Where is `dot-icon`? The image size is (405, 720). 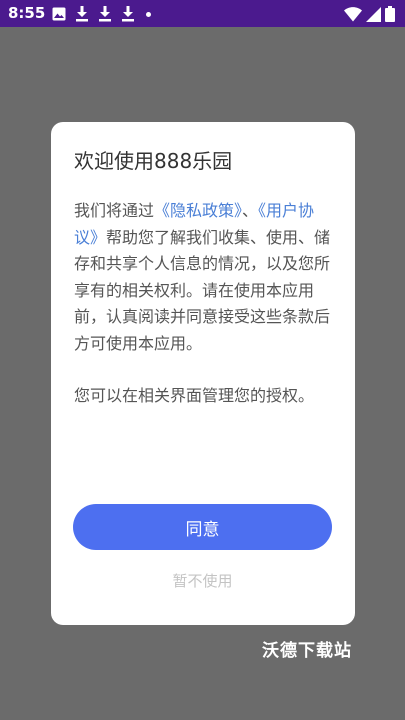
dot-icon is located at coordinates (148, 14).